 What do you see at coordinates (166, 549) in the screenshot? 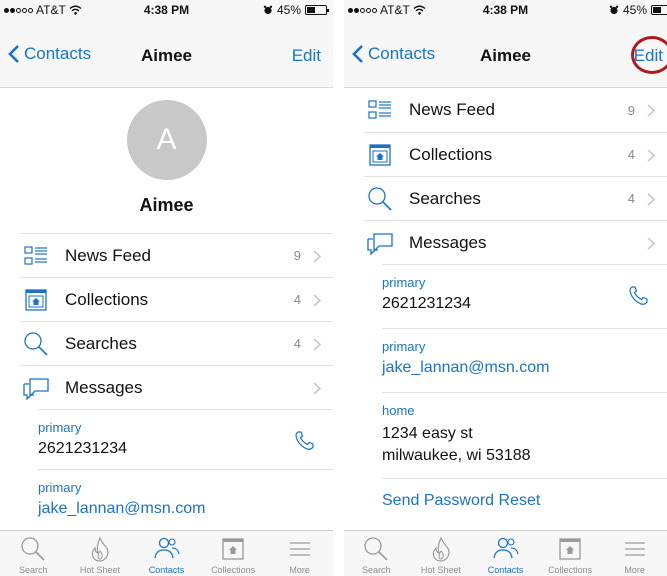
I see `contacts-icon` at bounding box center [166, 549].